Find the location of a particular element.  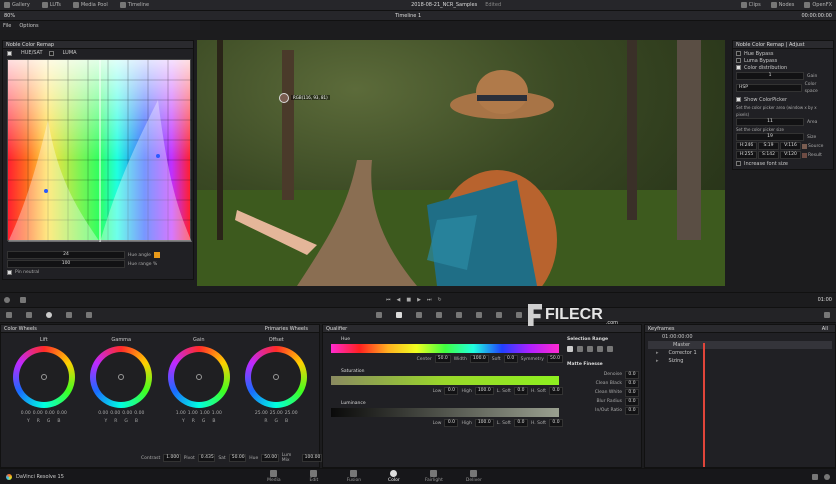

gain-wheel is located at coordinates (198, 377).